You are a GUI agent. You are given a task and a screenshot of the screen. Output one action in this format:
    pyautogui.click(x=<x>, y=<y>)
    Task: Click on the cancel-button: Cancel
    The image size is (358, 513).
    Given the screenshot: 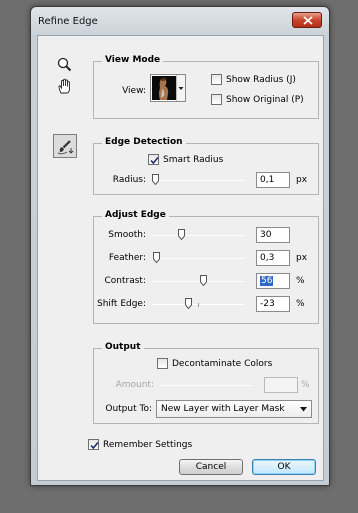 What is the action you would take?
    pyautogui.click(x=211, y=467)
    